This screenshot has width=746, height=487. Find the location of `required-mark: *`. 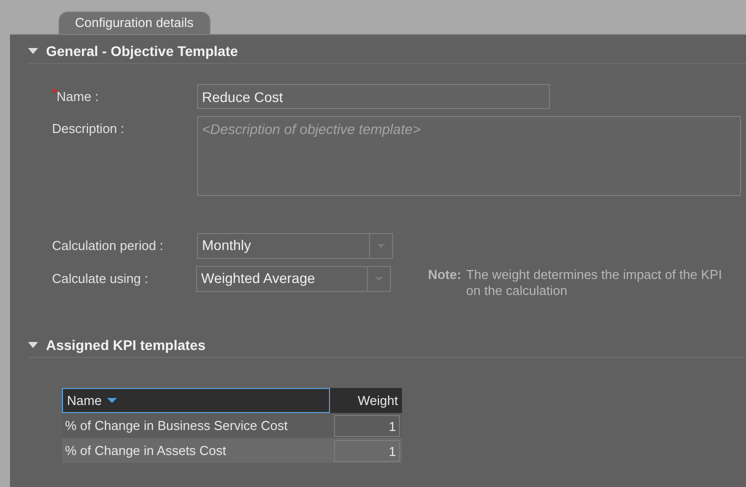

required-mark: * is located at coordinates (54, 93).